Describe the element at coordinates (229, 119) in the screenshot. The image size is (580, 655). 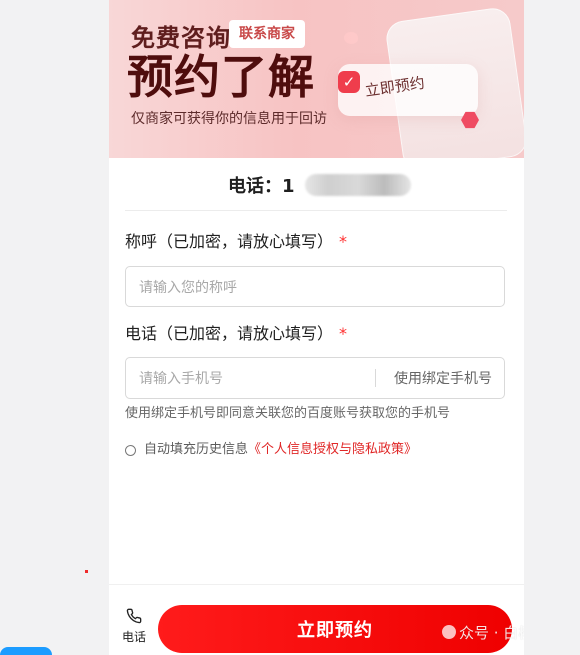
I see `banner-subtitle: 仅商家可获得你的信息用于回访` at that location.